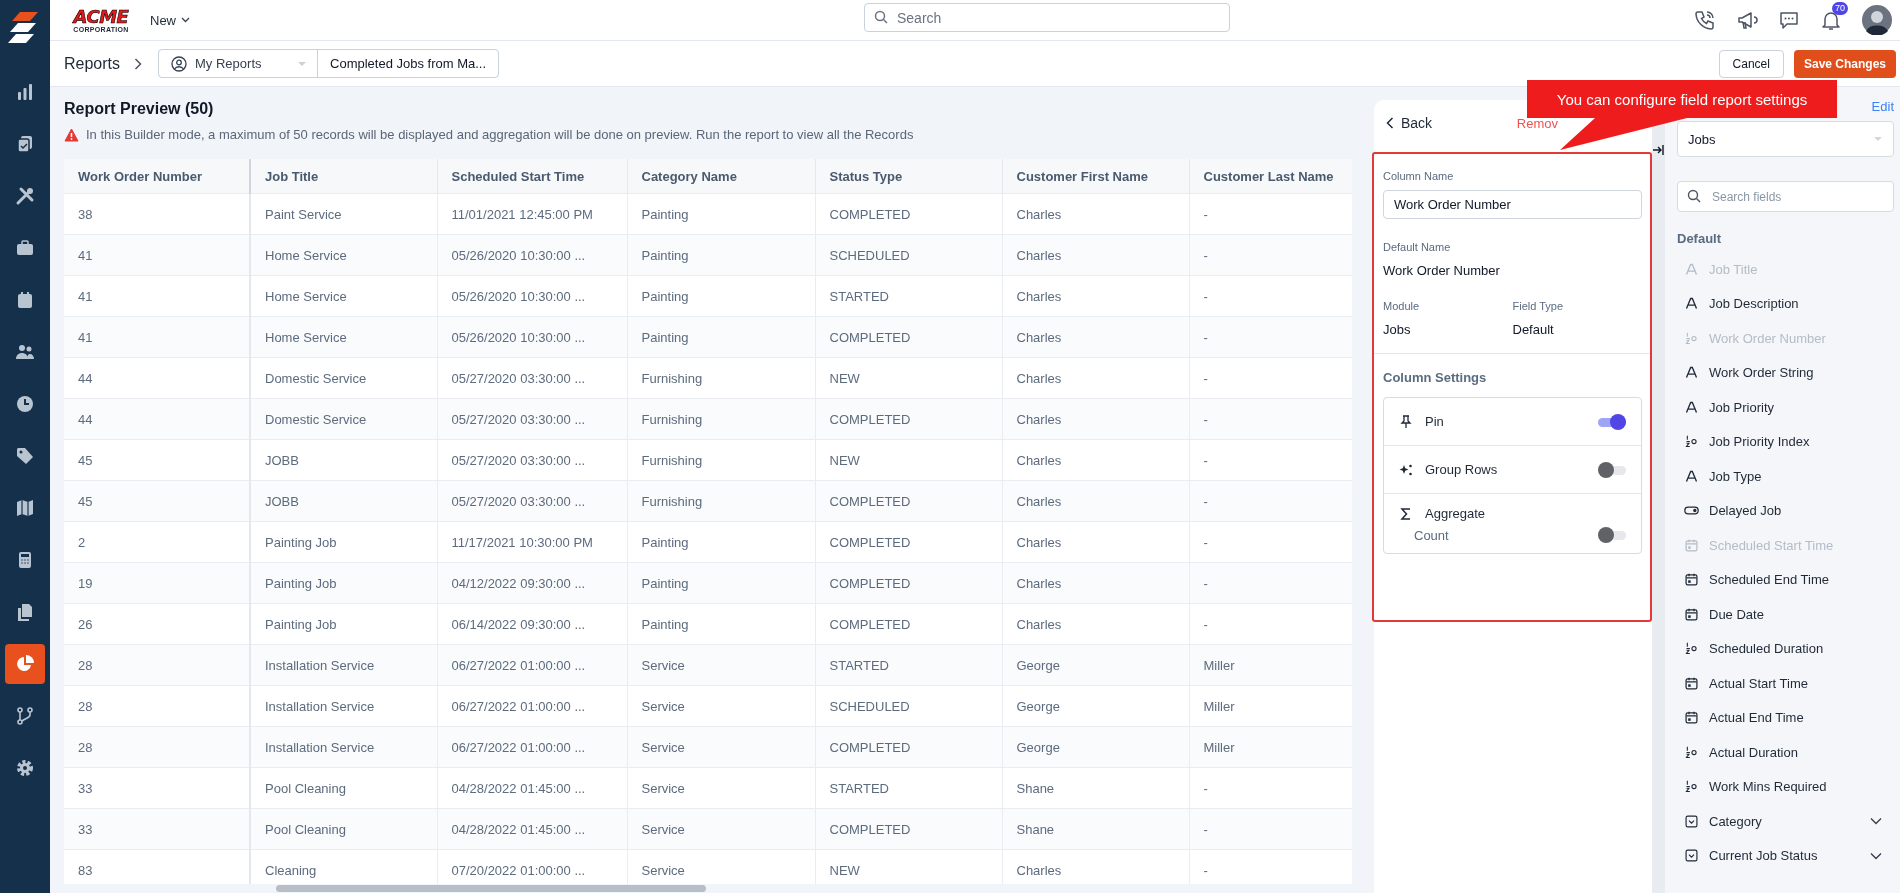 The width and height of the screenshot is (1900, 893). I want to click on column-header: Job Title, so click(343, 176).